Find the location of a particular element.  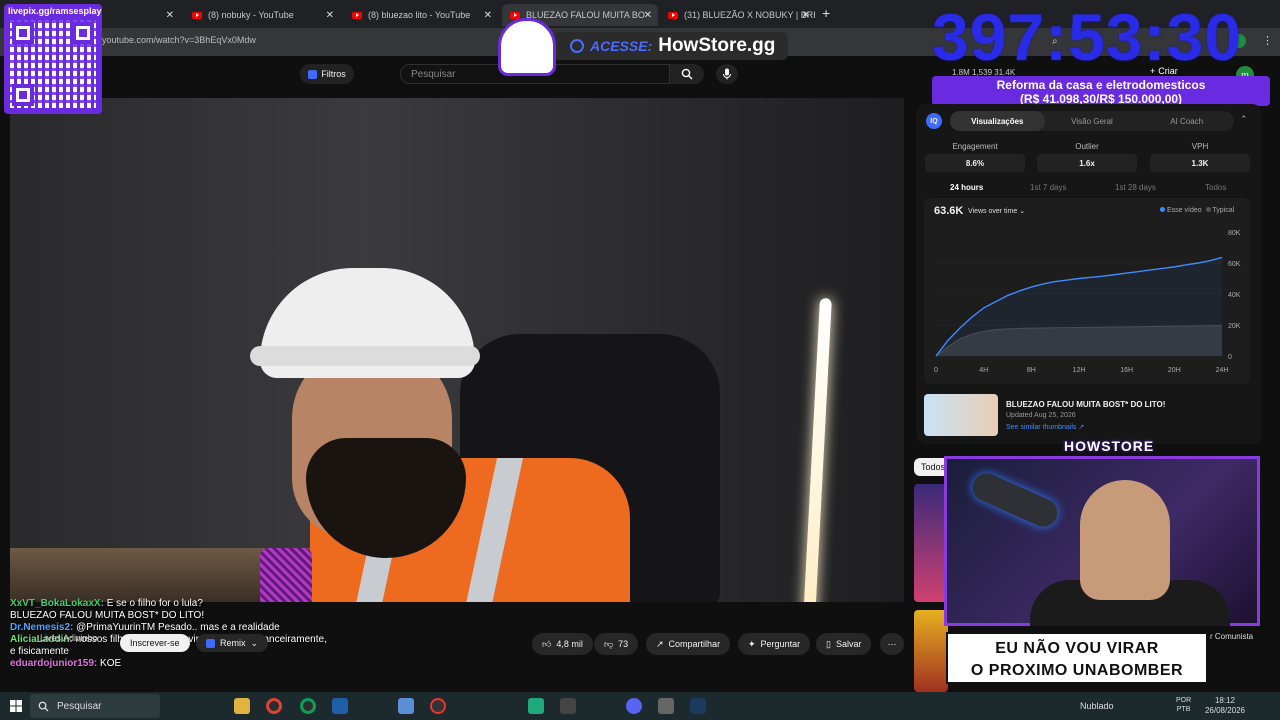

caption-line: O PROXIMO UNABOMBER is located at coordinates (1077, 670).